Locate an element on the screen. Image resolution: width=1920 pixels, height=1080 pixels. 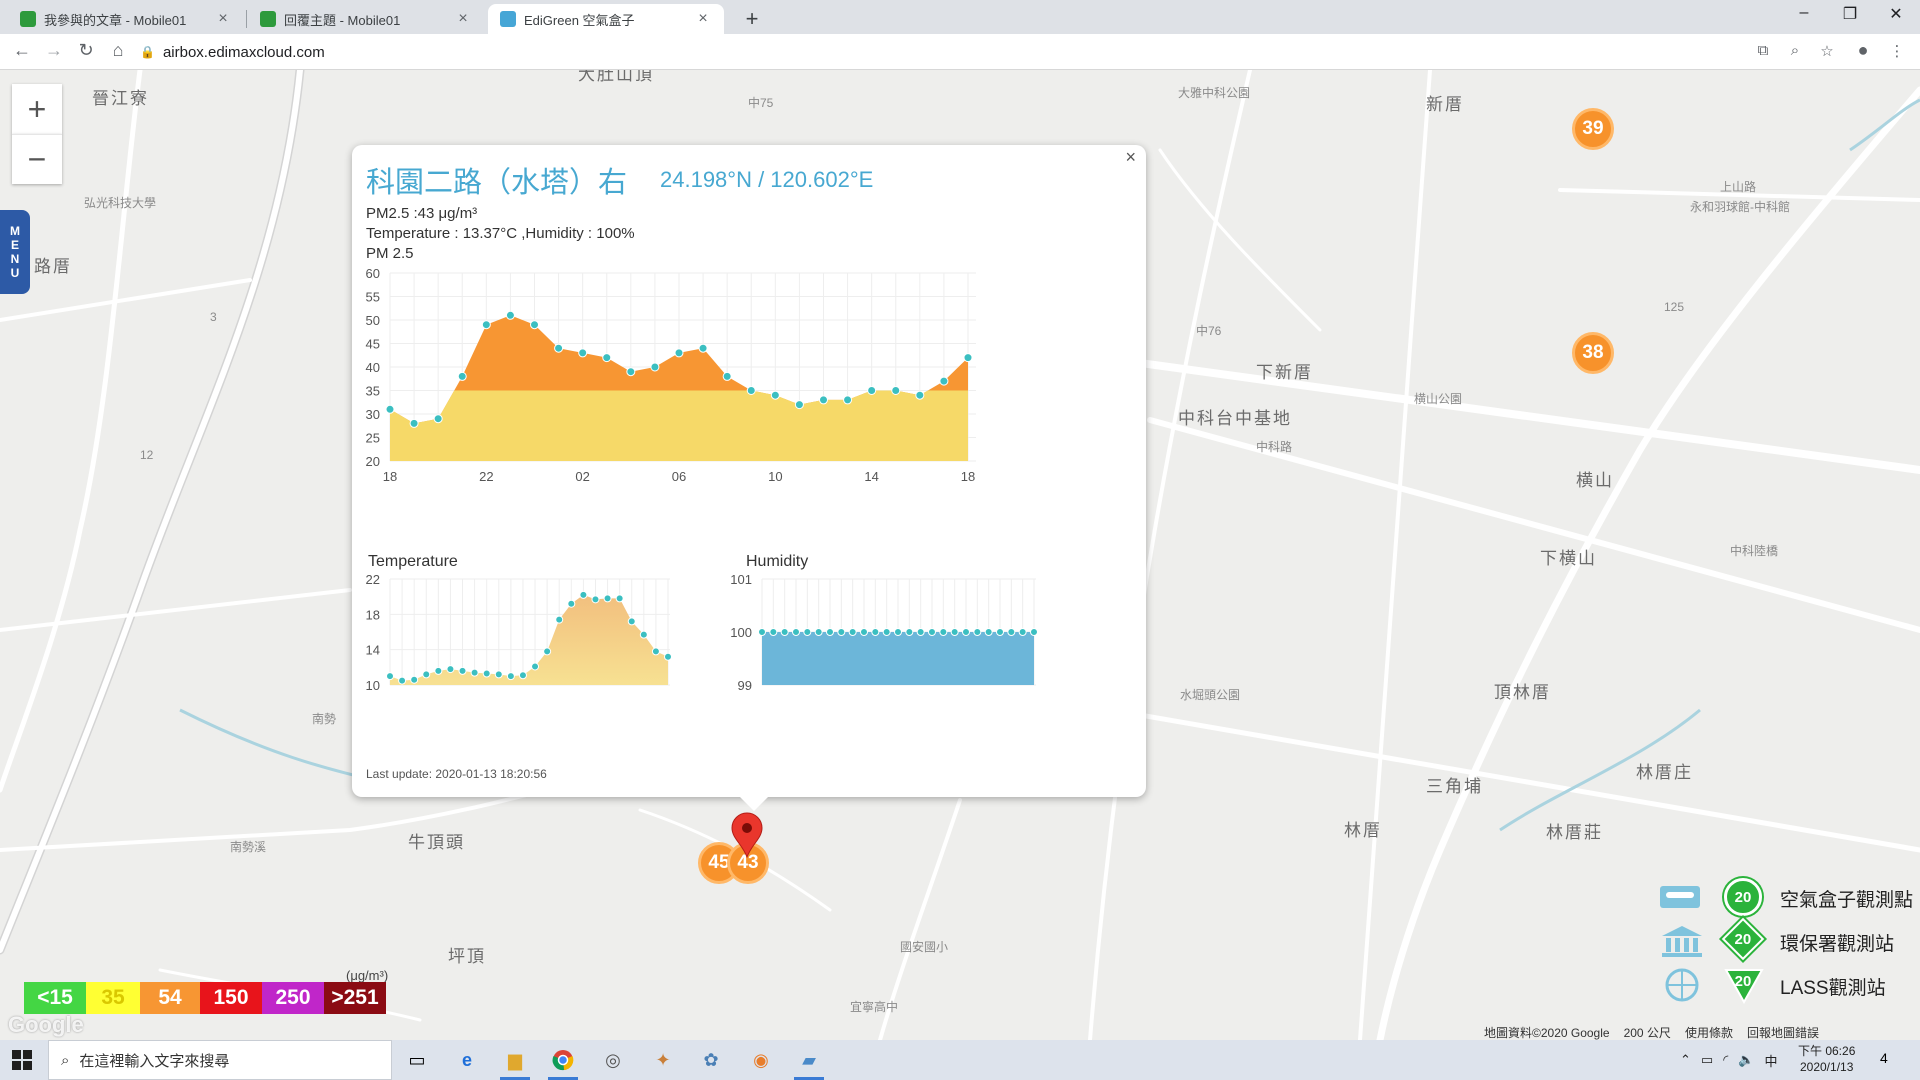
taskbar-clock: 下午 06:26 2020/1/13 is located at coordinates (1826, 1059).